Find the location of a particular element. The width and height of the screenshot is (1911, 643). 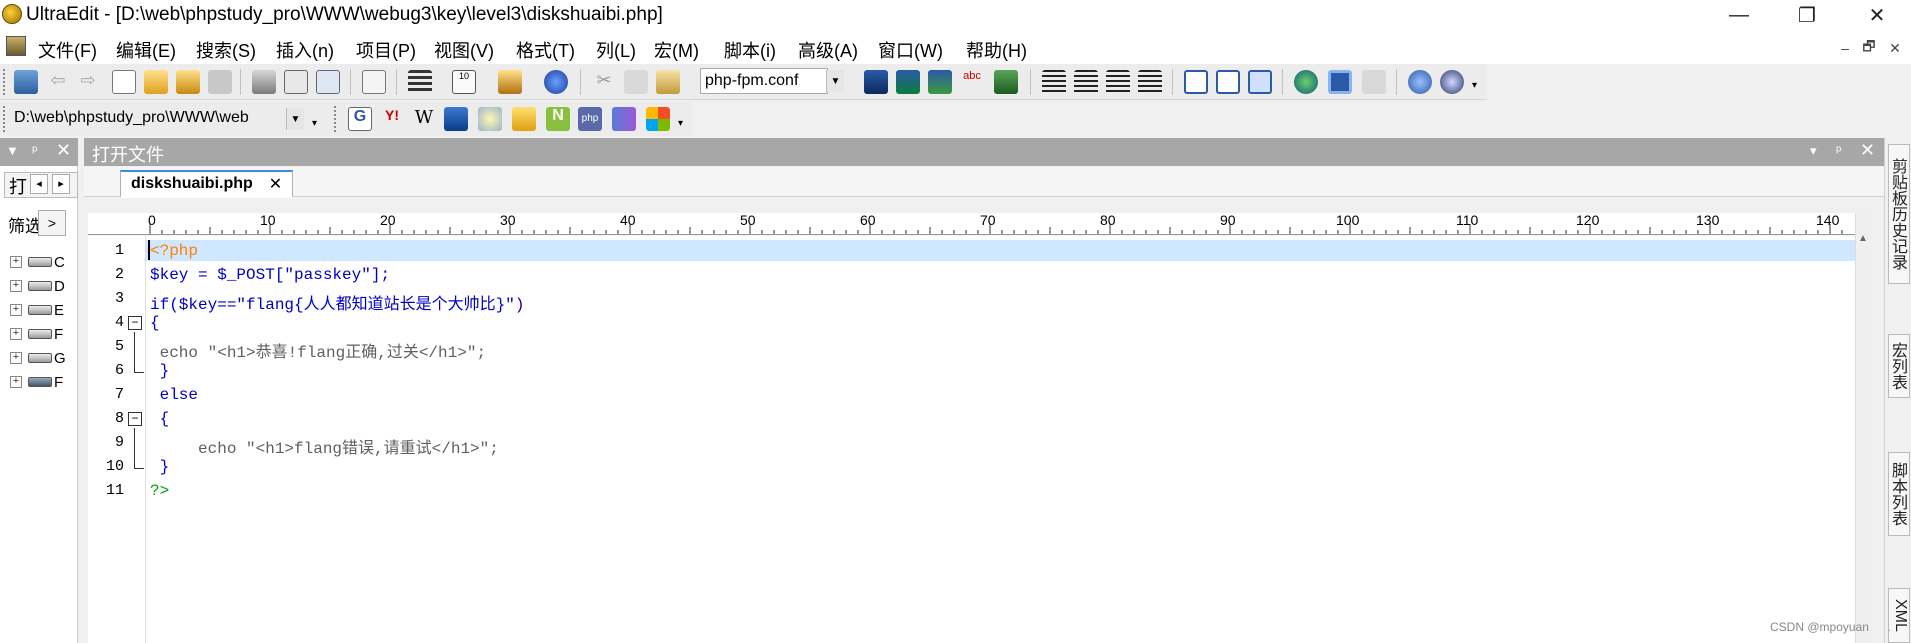

filter-button: > is located at coordinates (52, 223).